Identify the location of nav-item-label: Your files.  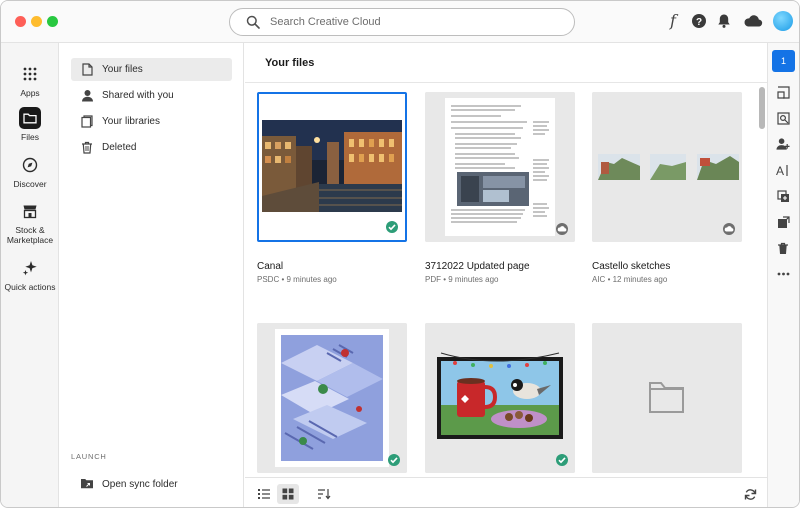
(122, 69).